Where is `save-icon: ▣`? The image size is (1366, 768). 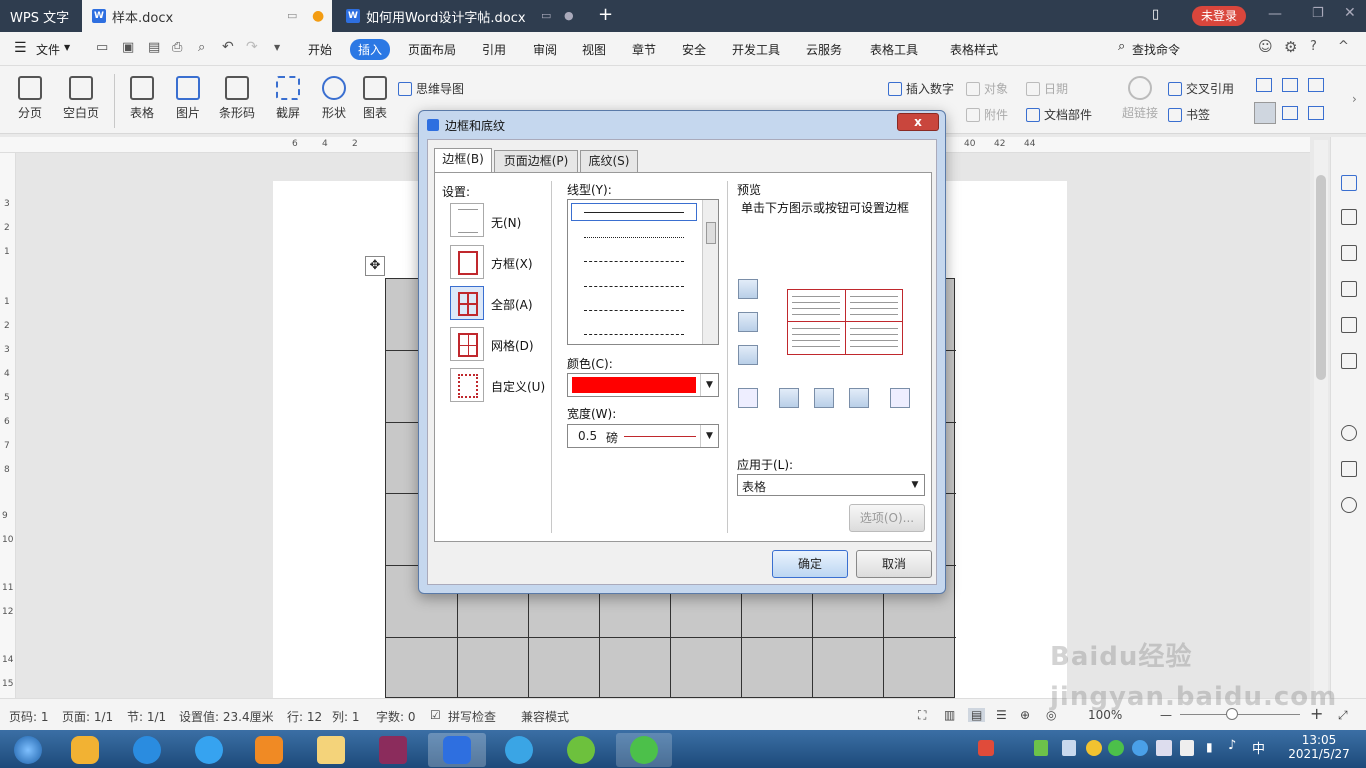 save-icon: ▣ is located at coordinates (128, 47).